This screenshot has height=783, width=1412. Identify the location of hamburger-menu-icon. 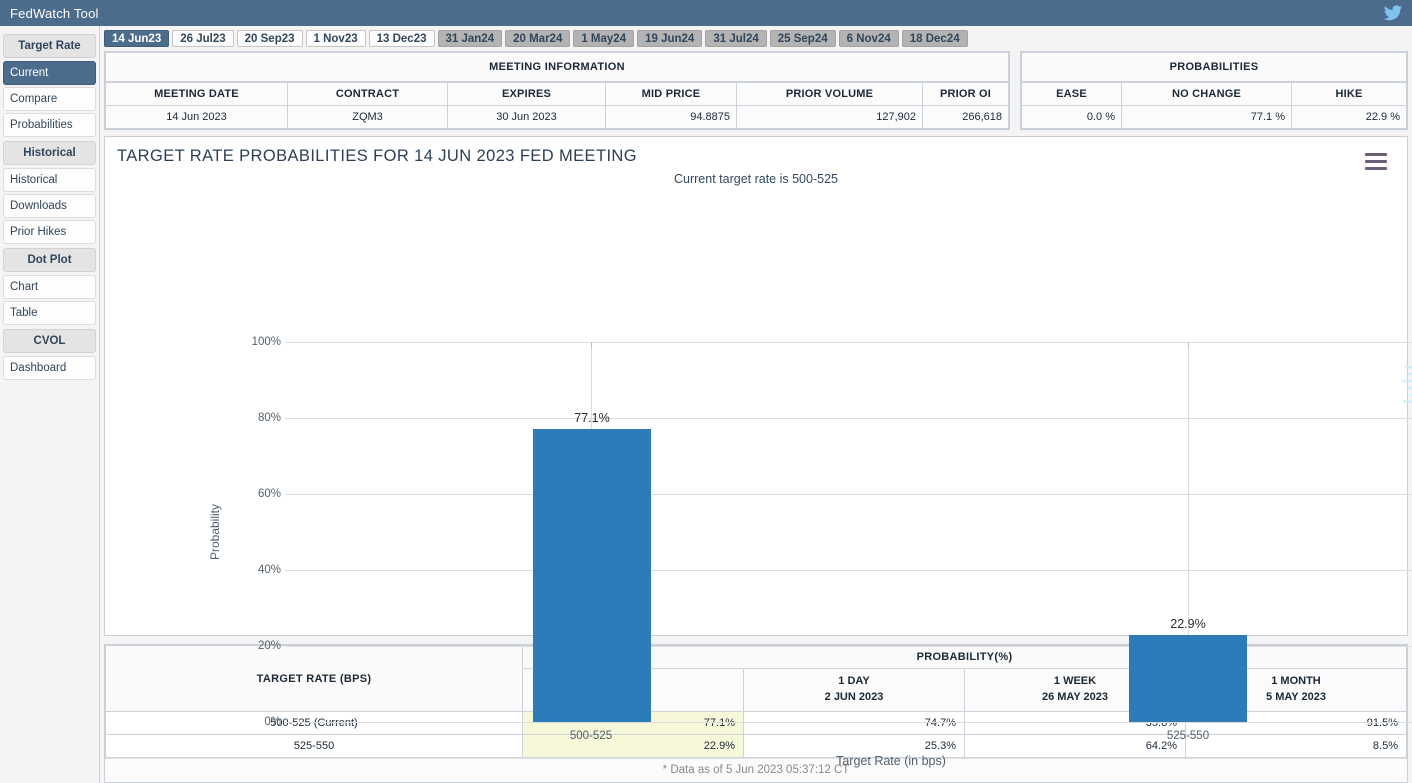
(1376, 163).